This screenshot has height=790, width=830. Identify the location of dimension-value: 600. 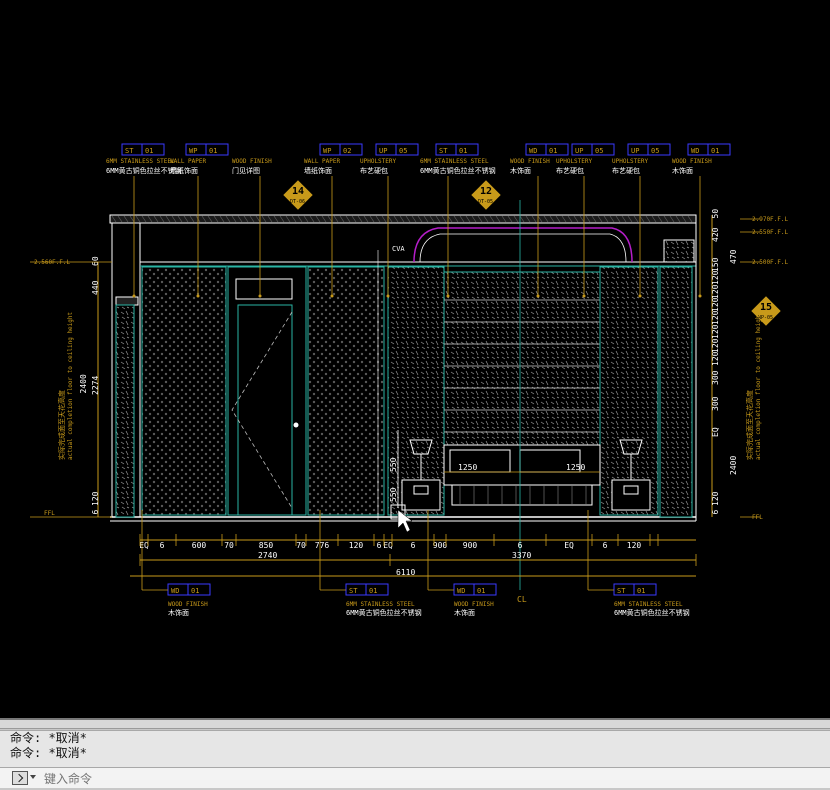
(199, 545).